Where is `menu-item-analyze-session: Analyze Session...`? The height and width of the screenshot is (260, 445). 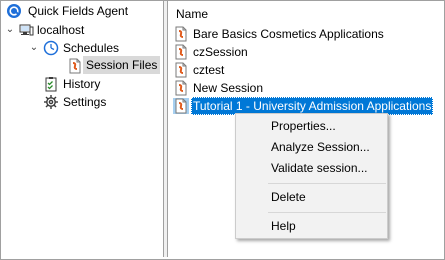
menu-item-analyze-session: Analyze Session... is located at coordinates (311, 147).